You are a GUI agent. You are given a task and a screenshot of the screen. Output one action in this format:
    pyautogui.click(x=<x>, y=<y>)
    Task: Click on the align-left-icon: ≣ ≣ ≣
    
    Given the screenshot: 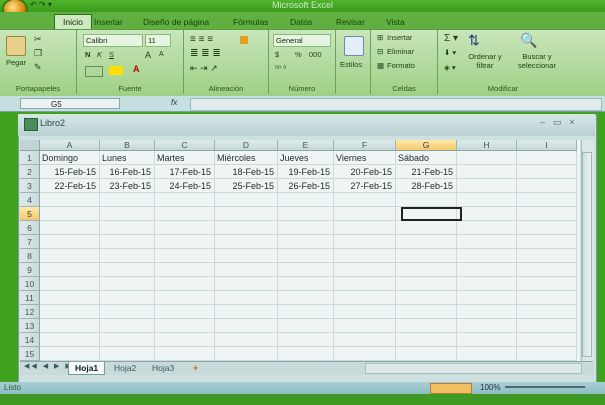 What is the action you would take?
    pyautogui.click(x=205, y=53)
    